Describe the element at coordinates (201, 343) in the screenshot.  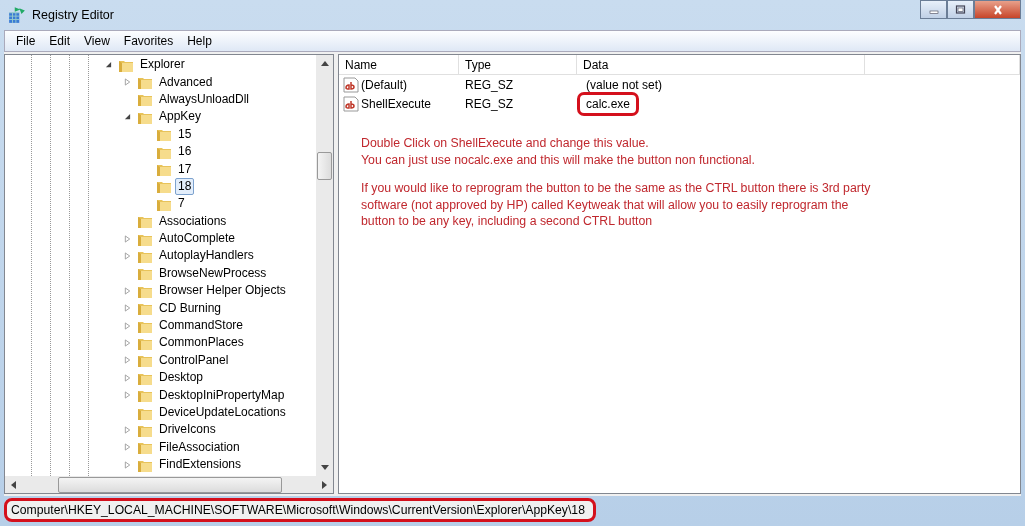
I see `tree-item: CommonPlaces` at that location.